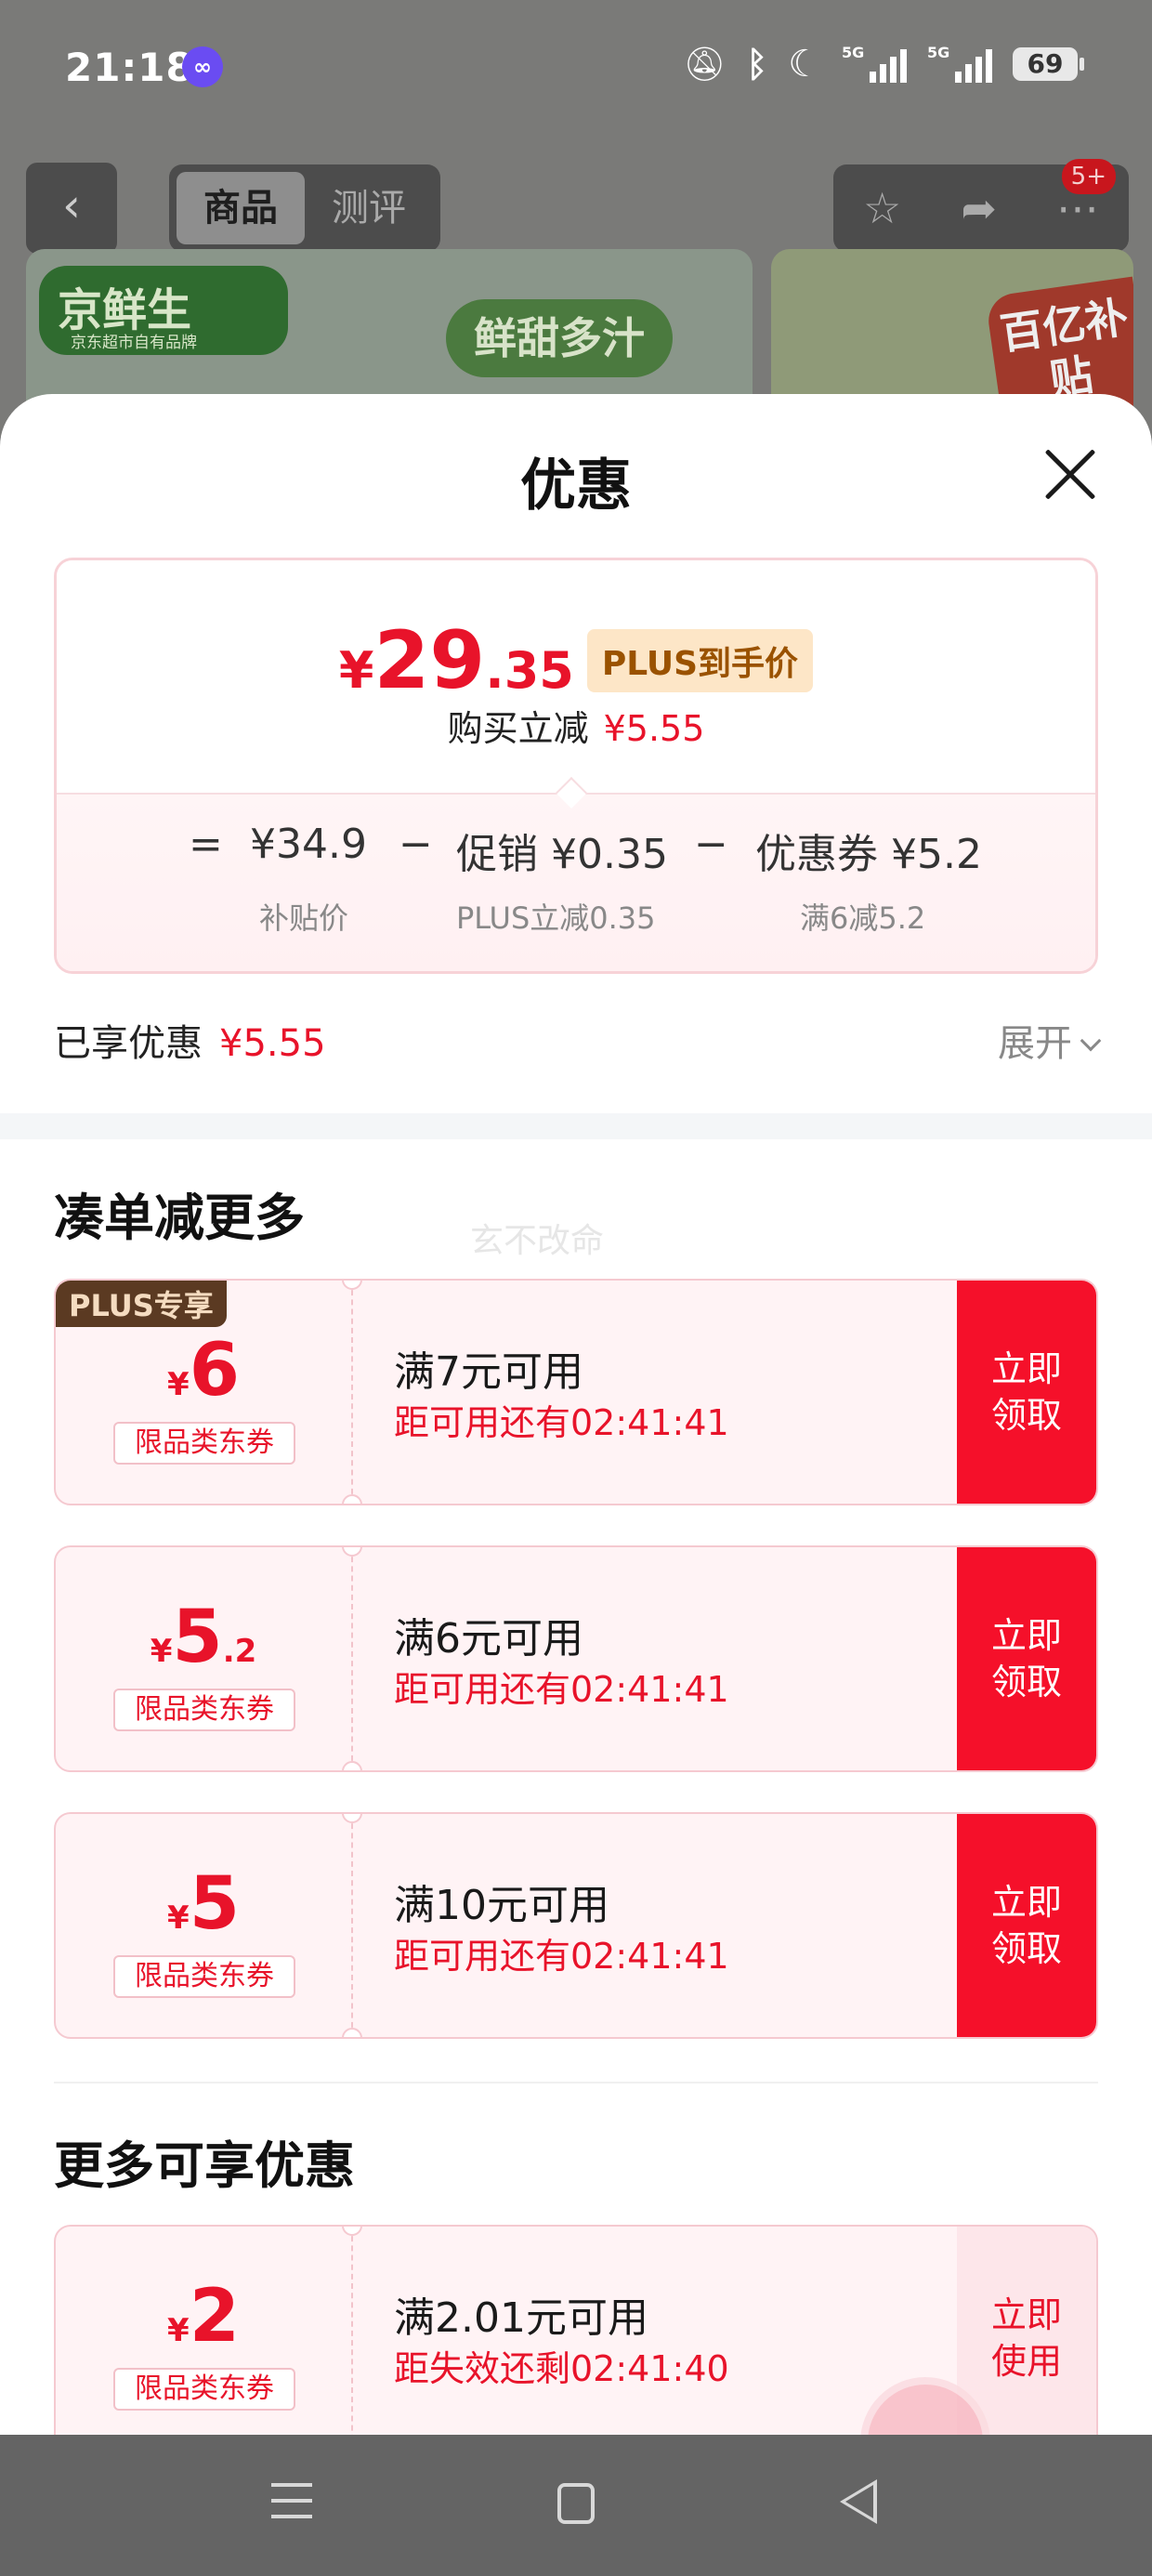 This screenshot has height=2576, width=1152. What do you see at coordinates (757, 64) in the screenshot?
I see `bluetooth-icon: ᛒ` at bounding box center [757, 64].